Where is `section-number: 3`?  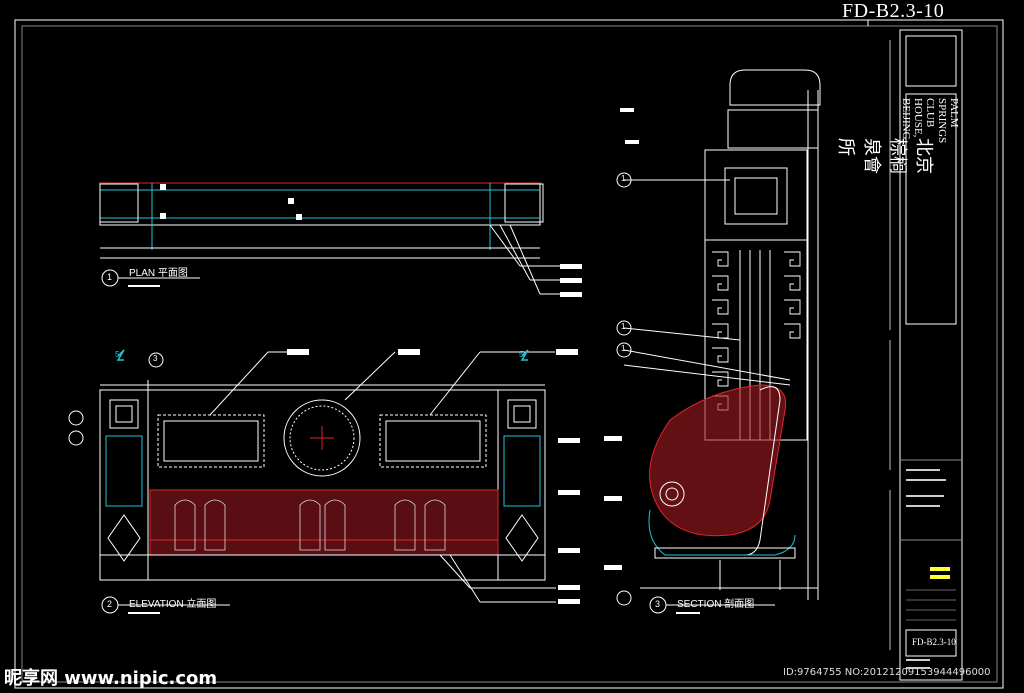 section-number: 3 is located at coordinates (658, 604).